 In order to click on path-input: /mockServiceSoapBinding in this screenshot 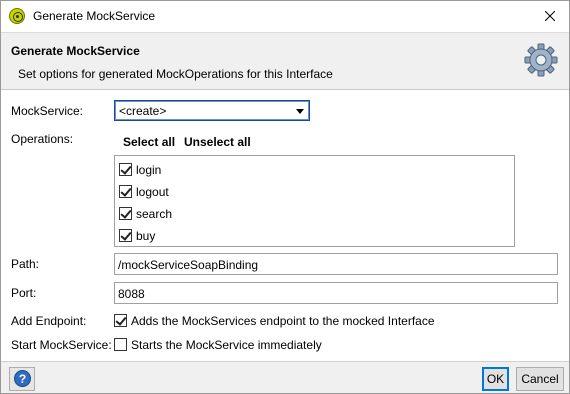, I will do `click(336, 264)`.